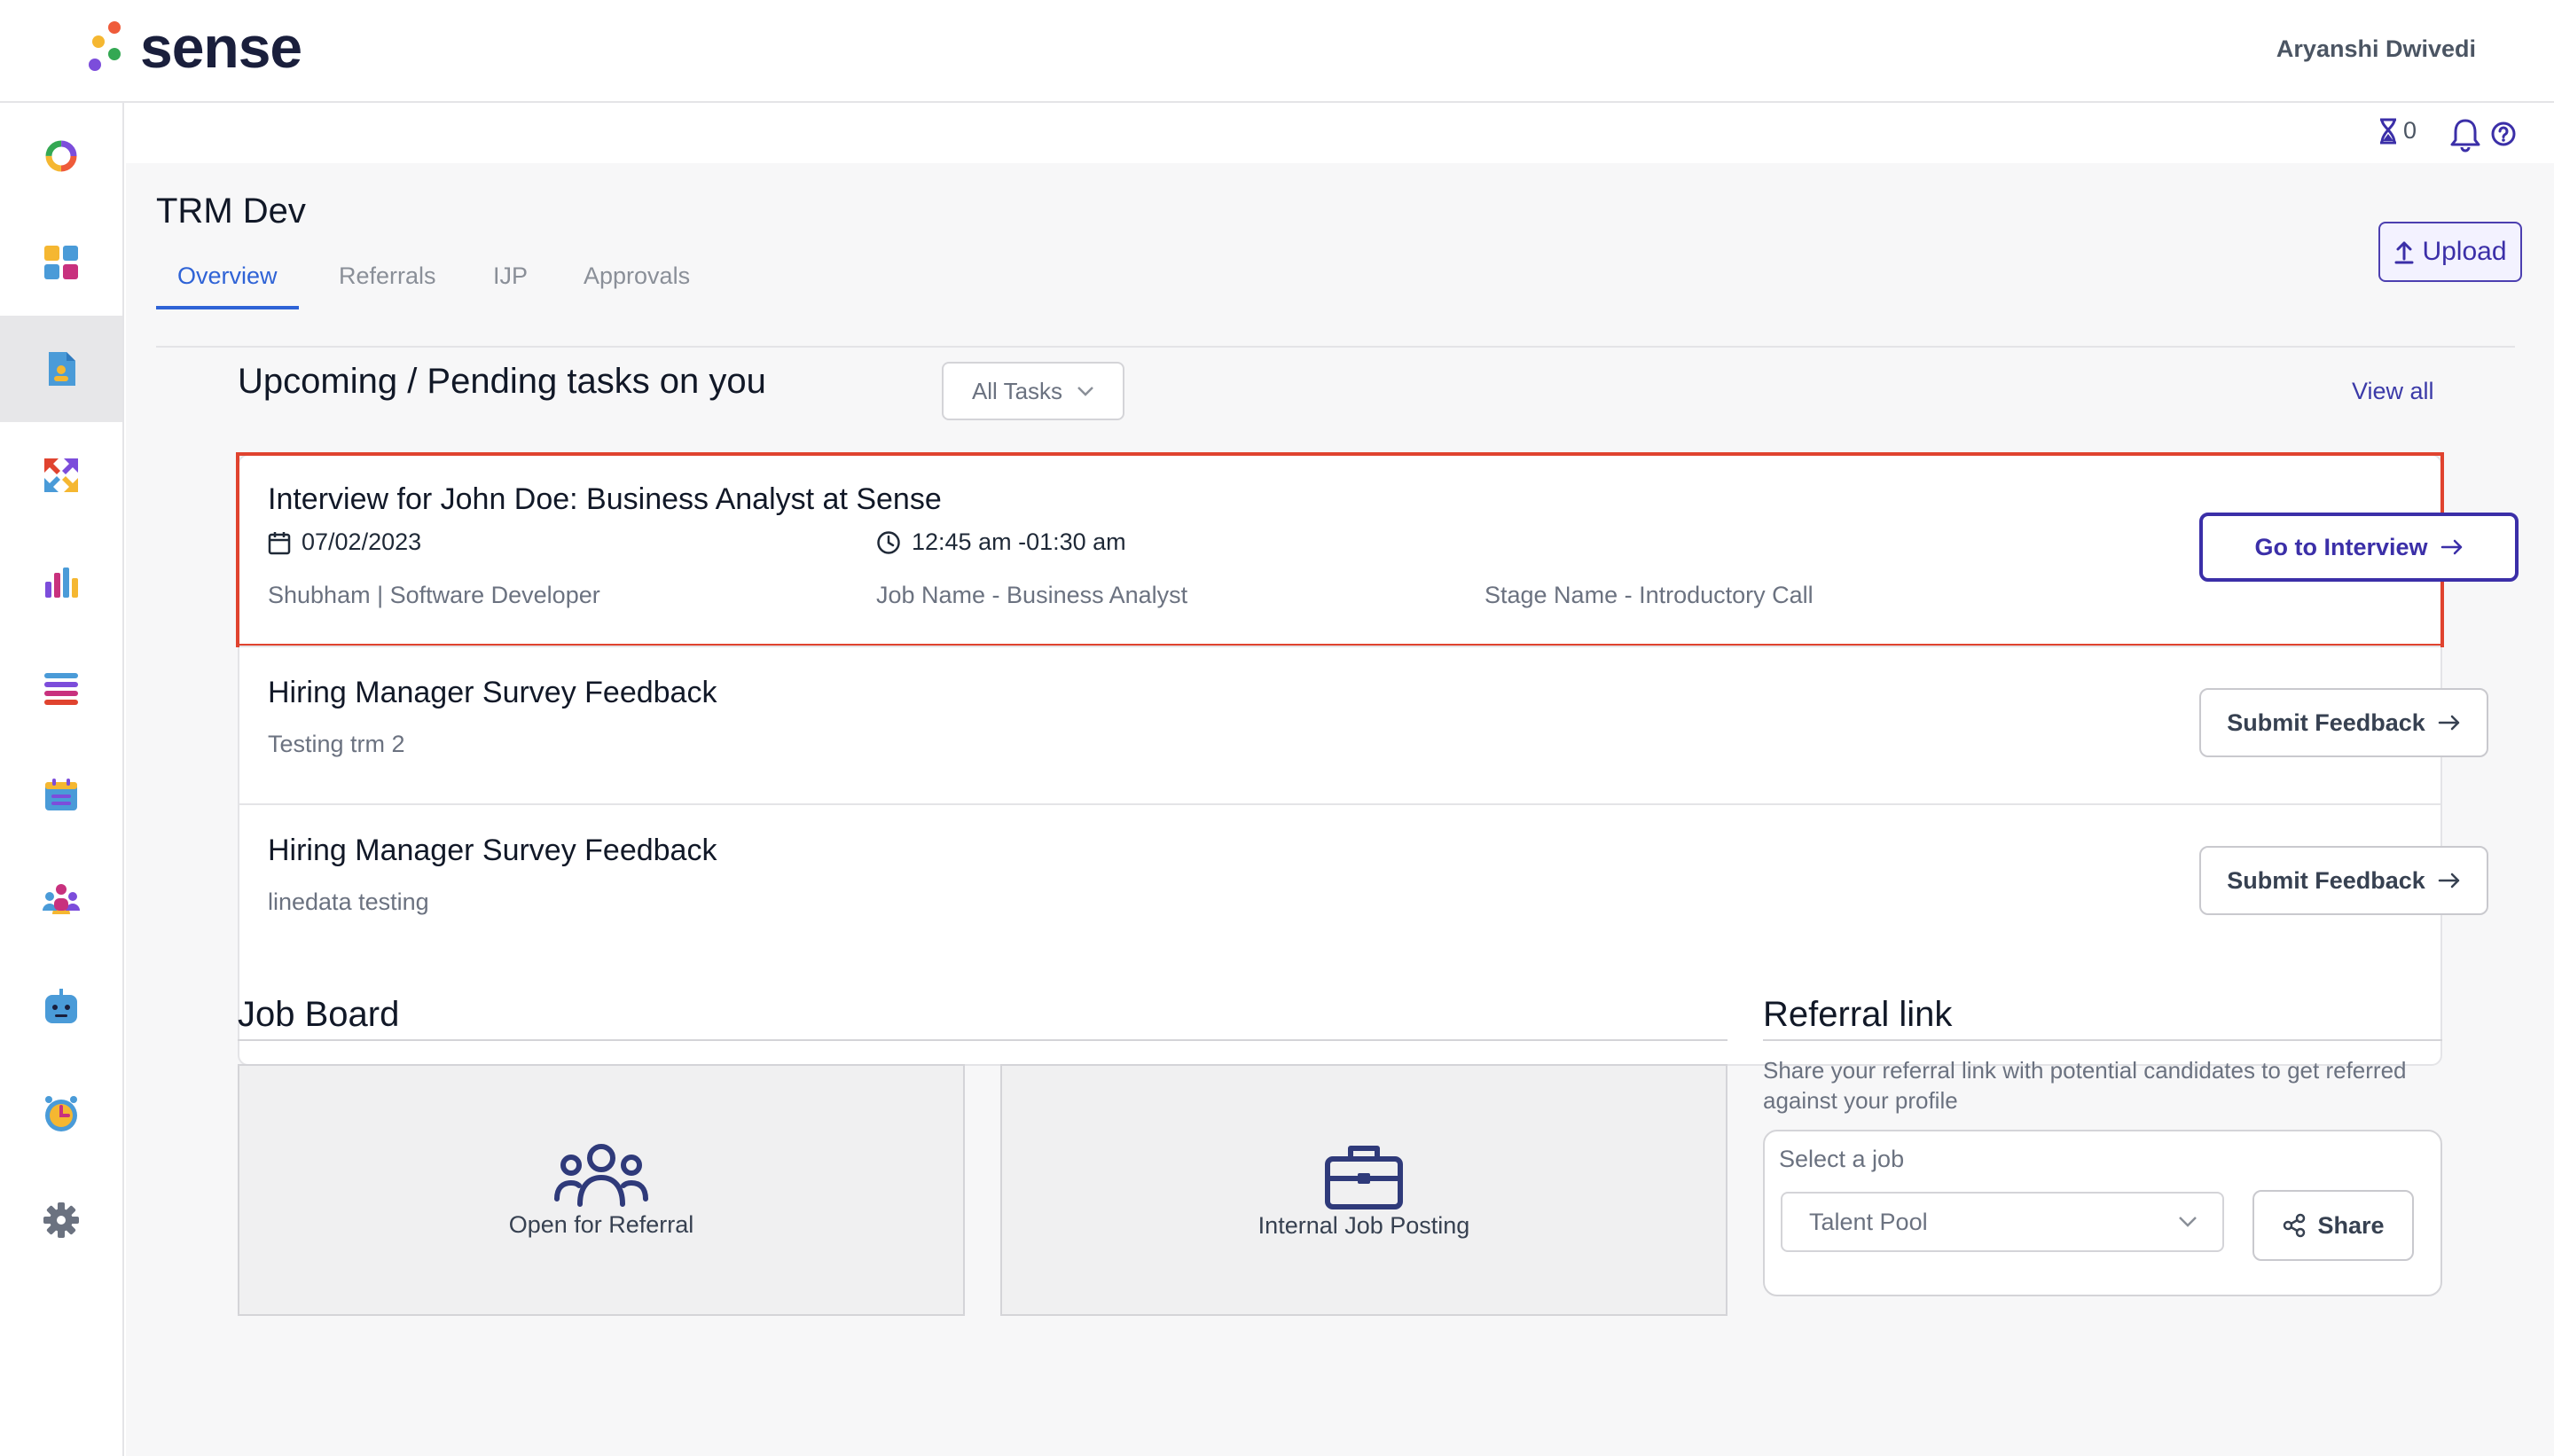 Image resolution: width=2554 pixels, height=1456 pixels. I want to click on help-icon, so click(2503, 133).